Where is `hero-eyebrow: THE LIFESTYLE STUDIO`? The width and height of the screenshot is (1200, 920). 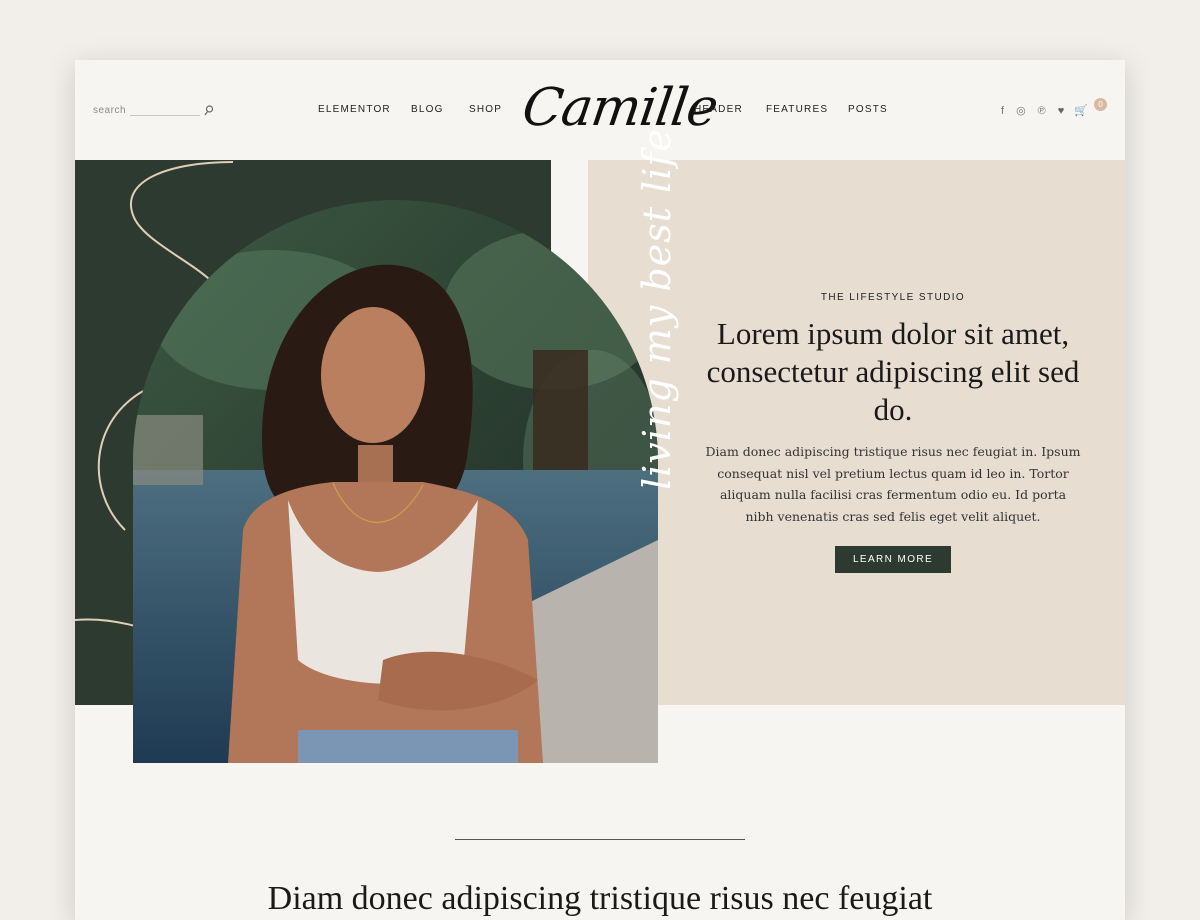
hero-eyebrow: THE LIFESTYLE STUDIO is located at coordinates (893, 297).